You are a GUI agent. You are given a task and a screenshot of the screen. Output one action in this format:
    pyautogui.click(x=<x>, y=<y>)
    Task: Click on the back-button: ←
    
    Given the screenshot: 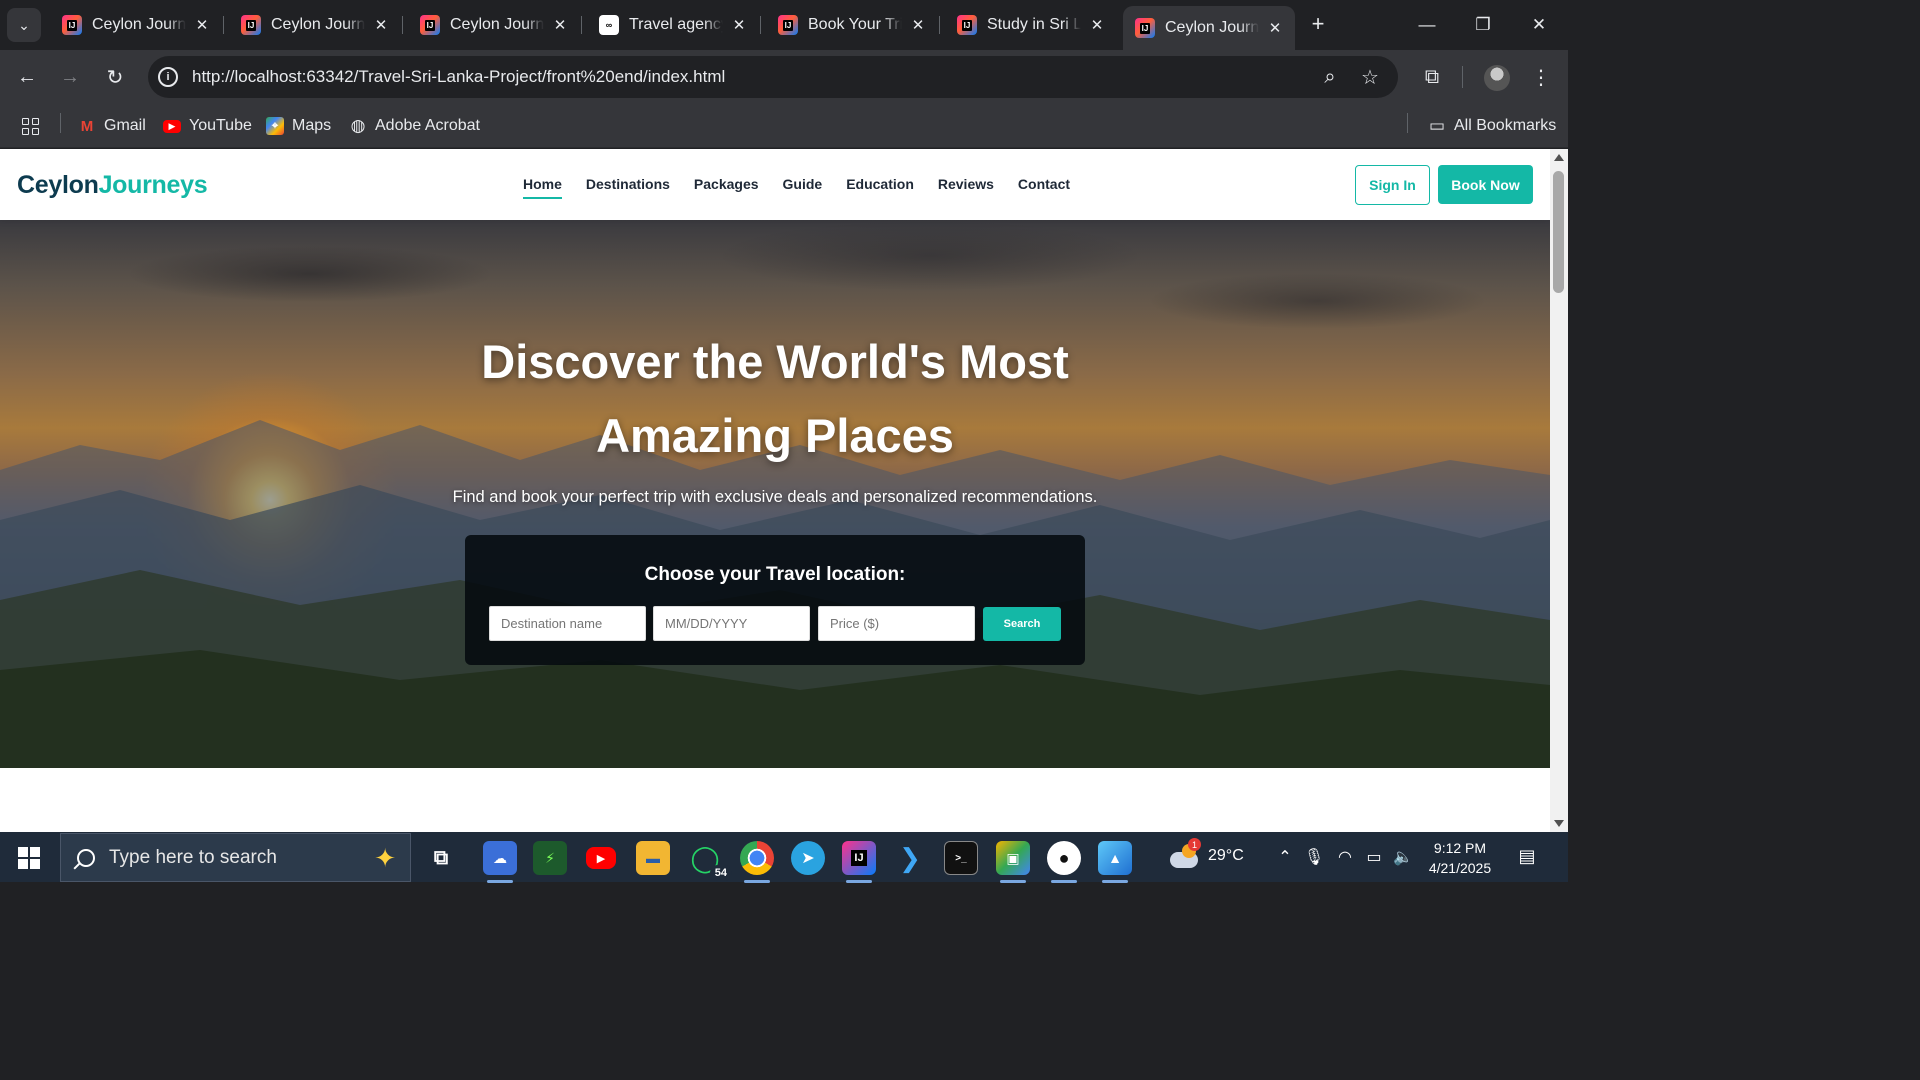 What is the action you would take?
    pyautogui.click(x=27, y=77)
    